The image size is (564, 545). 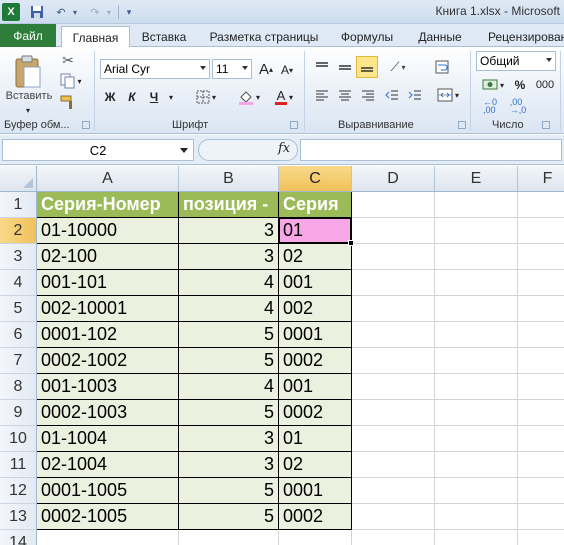 What do you see at coordinates (315, 413) in the screenshot?
I see `cell-c9: 0002` at bounding box center [315, 413].